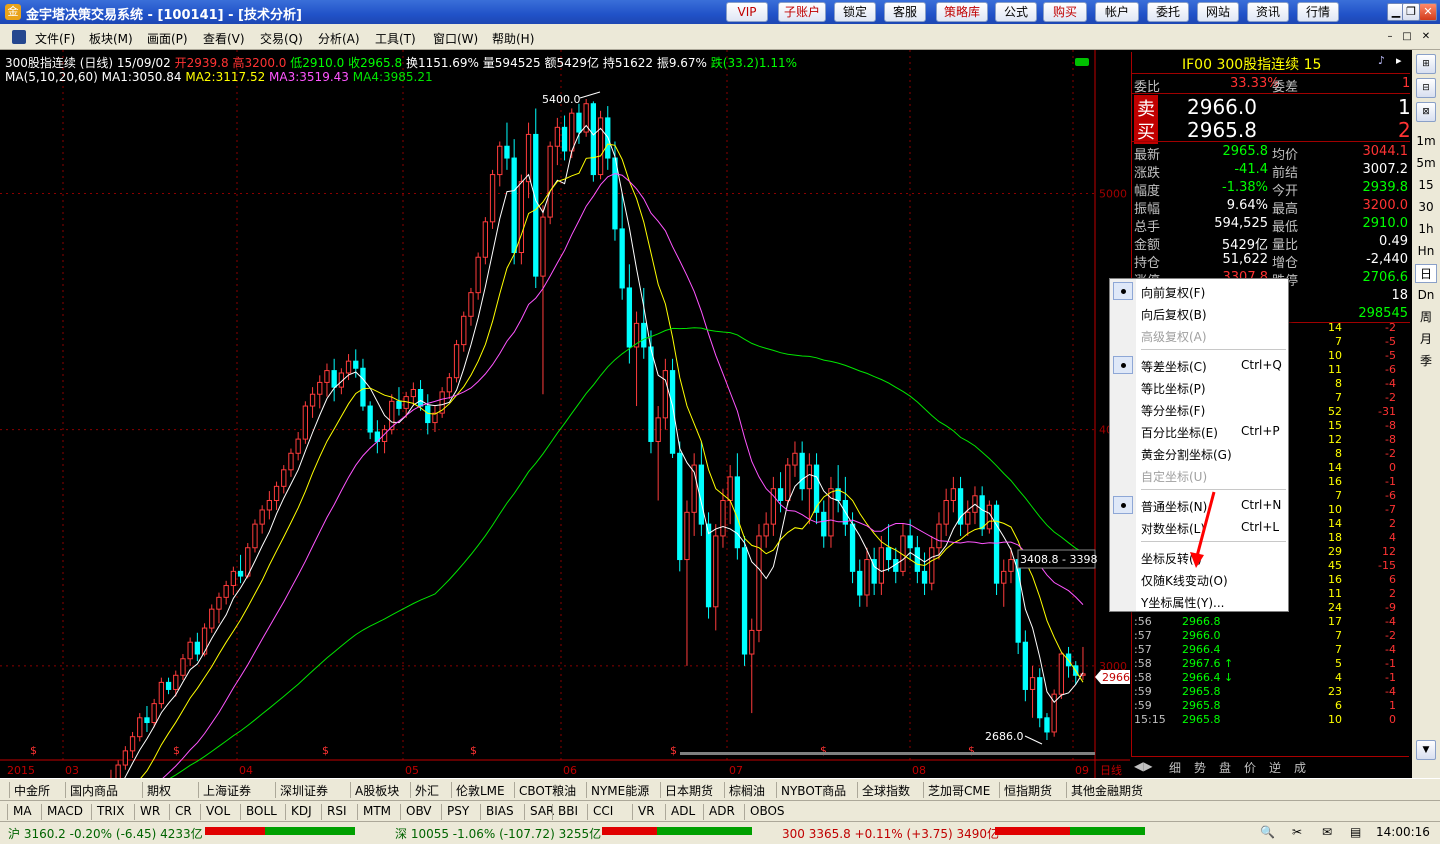 This screenshot has height=844, width=1440. What do you see at coordinates (747, 12) in the screenshot?
I see `title-button-0: VIP` at bounding box center [747, 12].